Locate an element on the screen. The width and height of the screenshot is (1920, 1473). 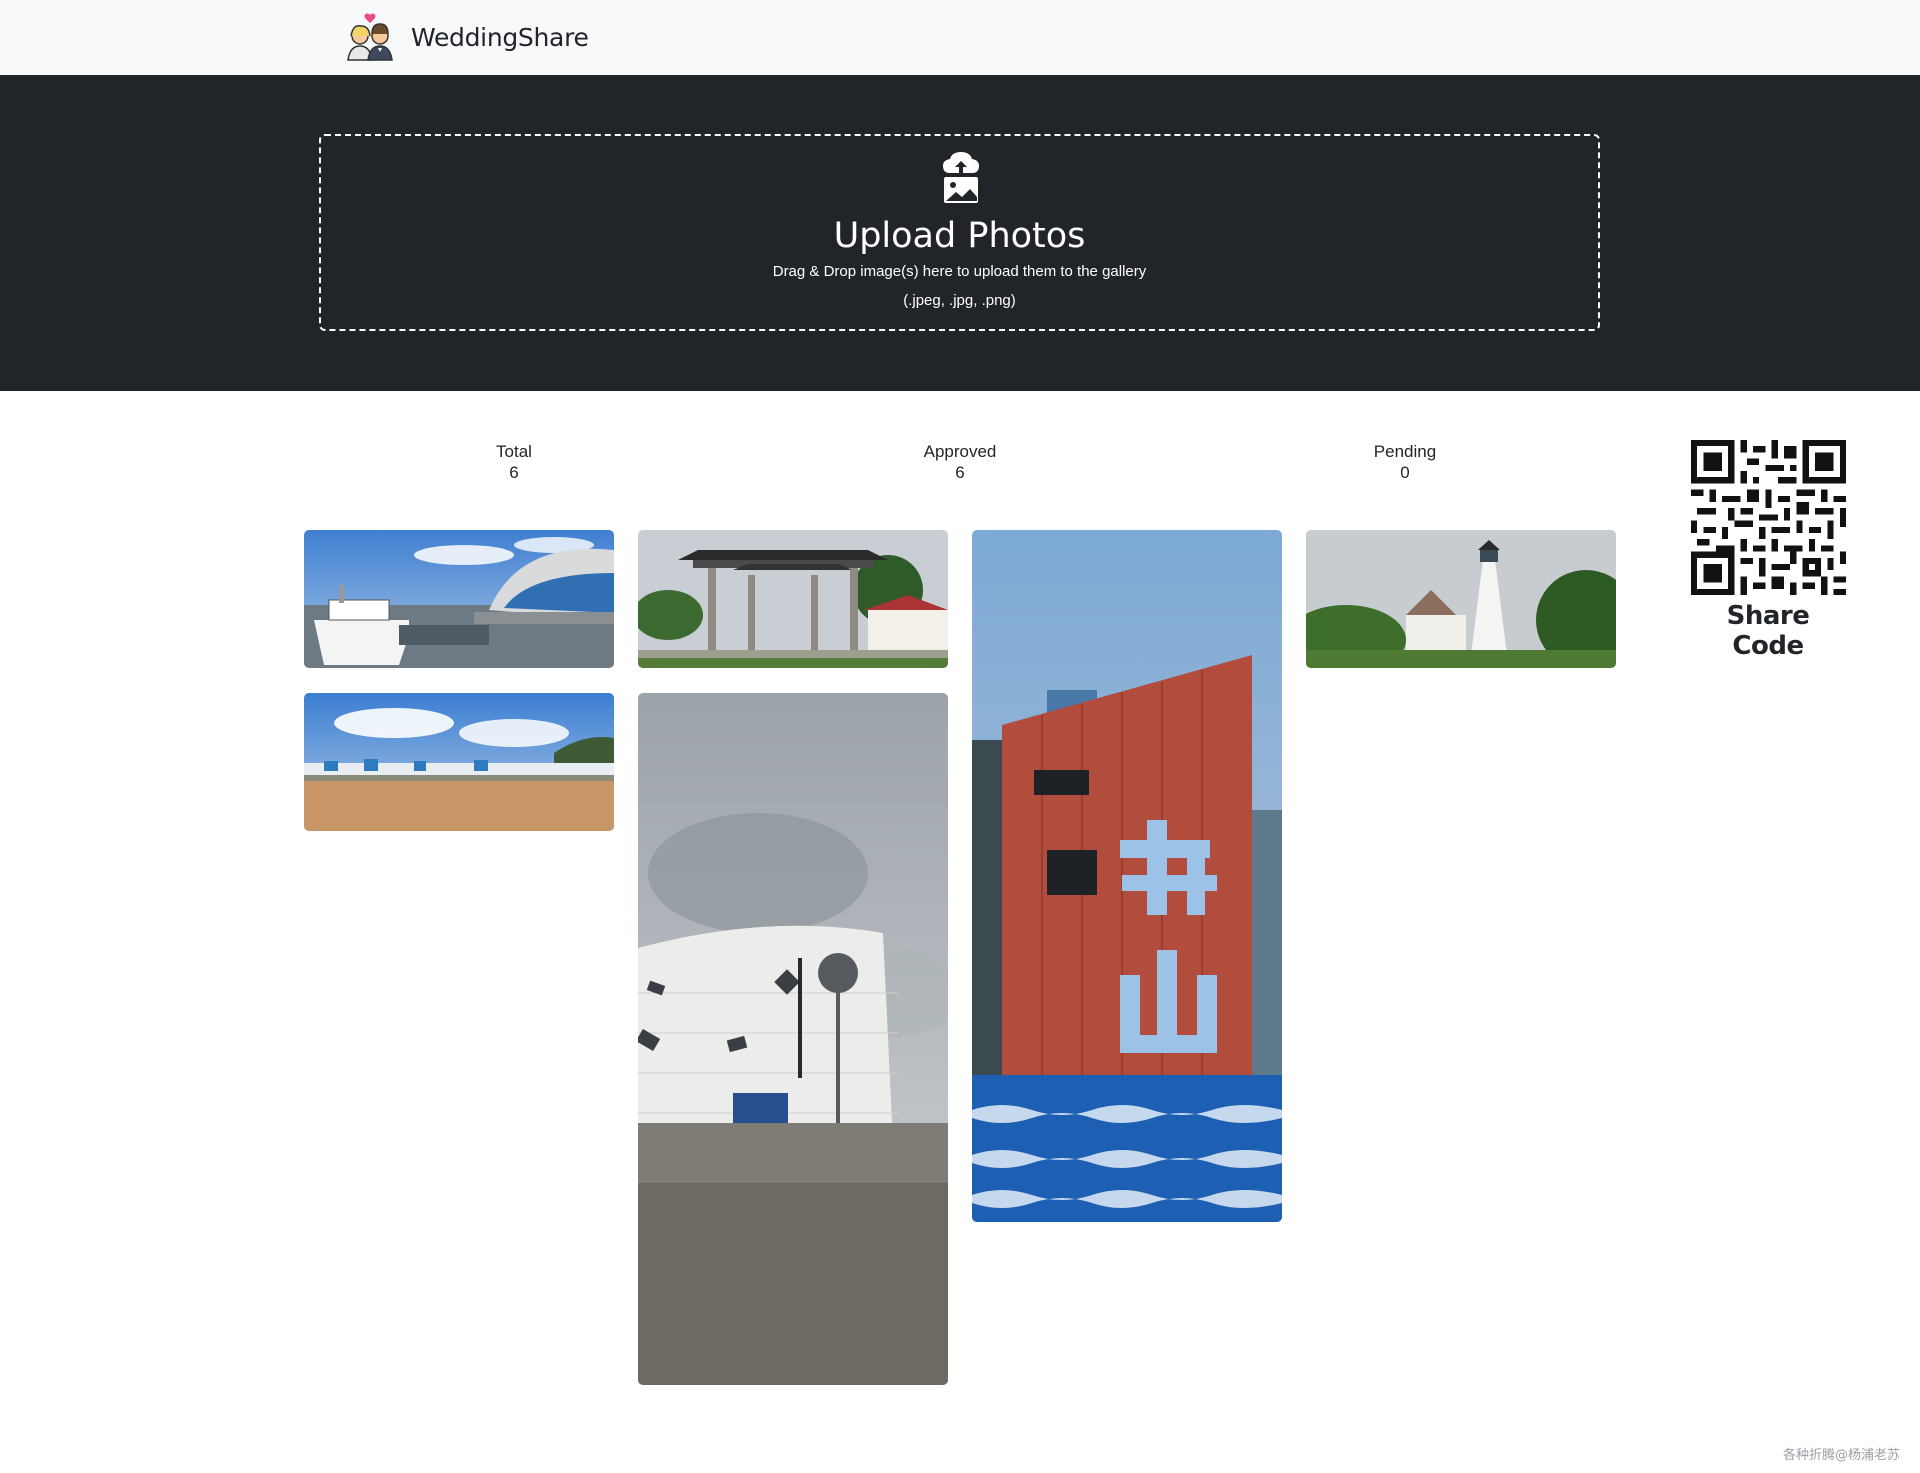
stat-pending: Pending 0 is located at coordinates (1405, 462).